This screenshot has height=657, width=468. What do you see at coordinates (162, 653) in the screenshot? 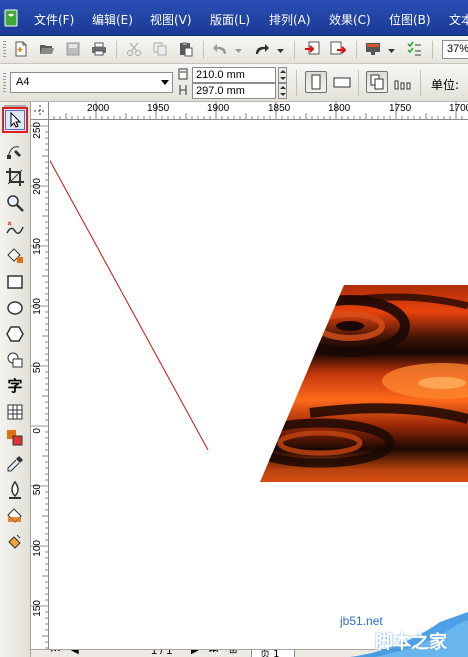
I see `page-counter: 1 / 1` at bounding box center [162, 653].